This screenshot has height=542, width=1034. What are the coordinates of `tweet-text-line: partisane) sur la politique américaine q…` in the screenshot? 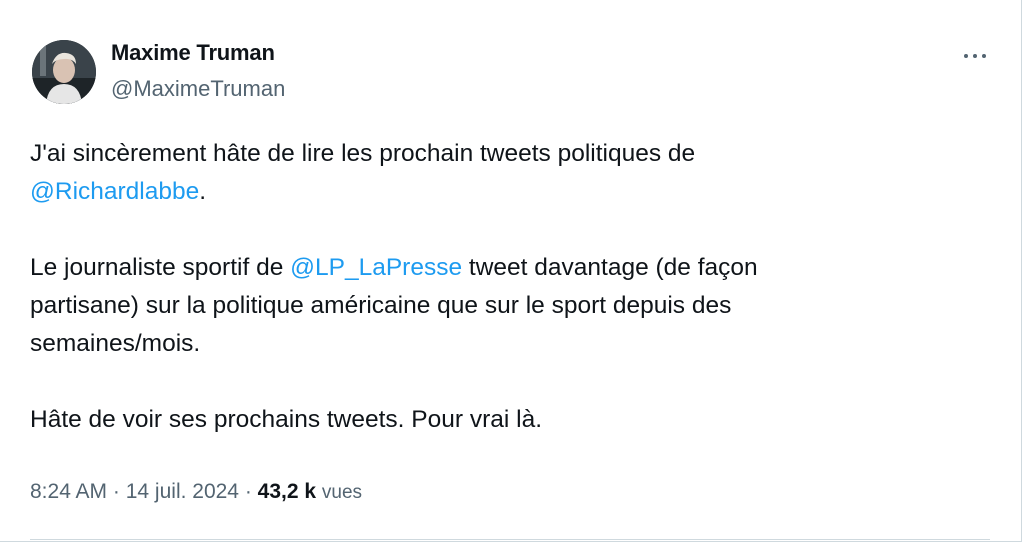 It's located at (381, 305).